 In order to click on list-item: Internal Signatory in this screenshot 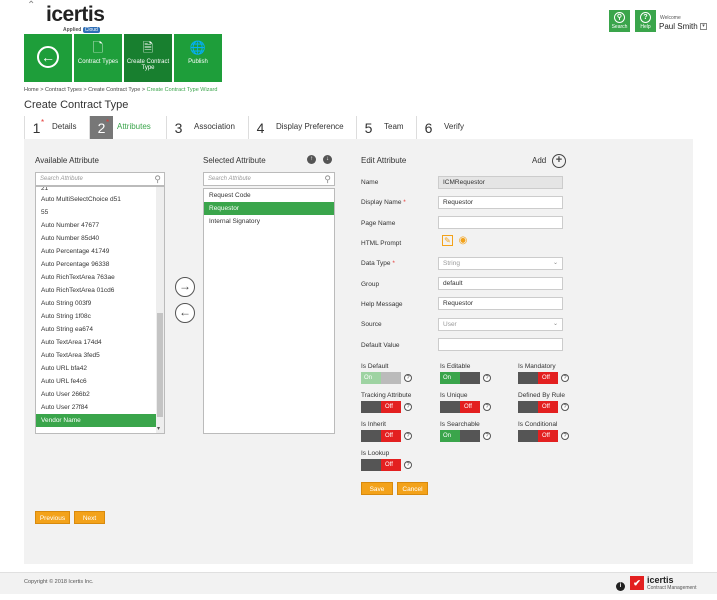, I will do `click(269, 221)`.